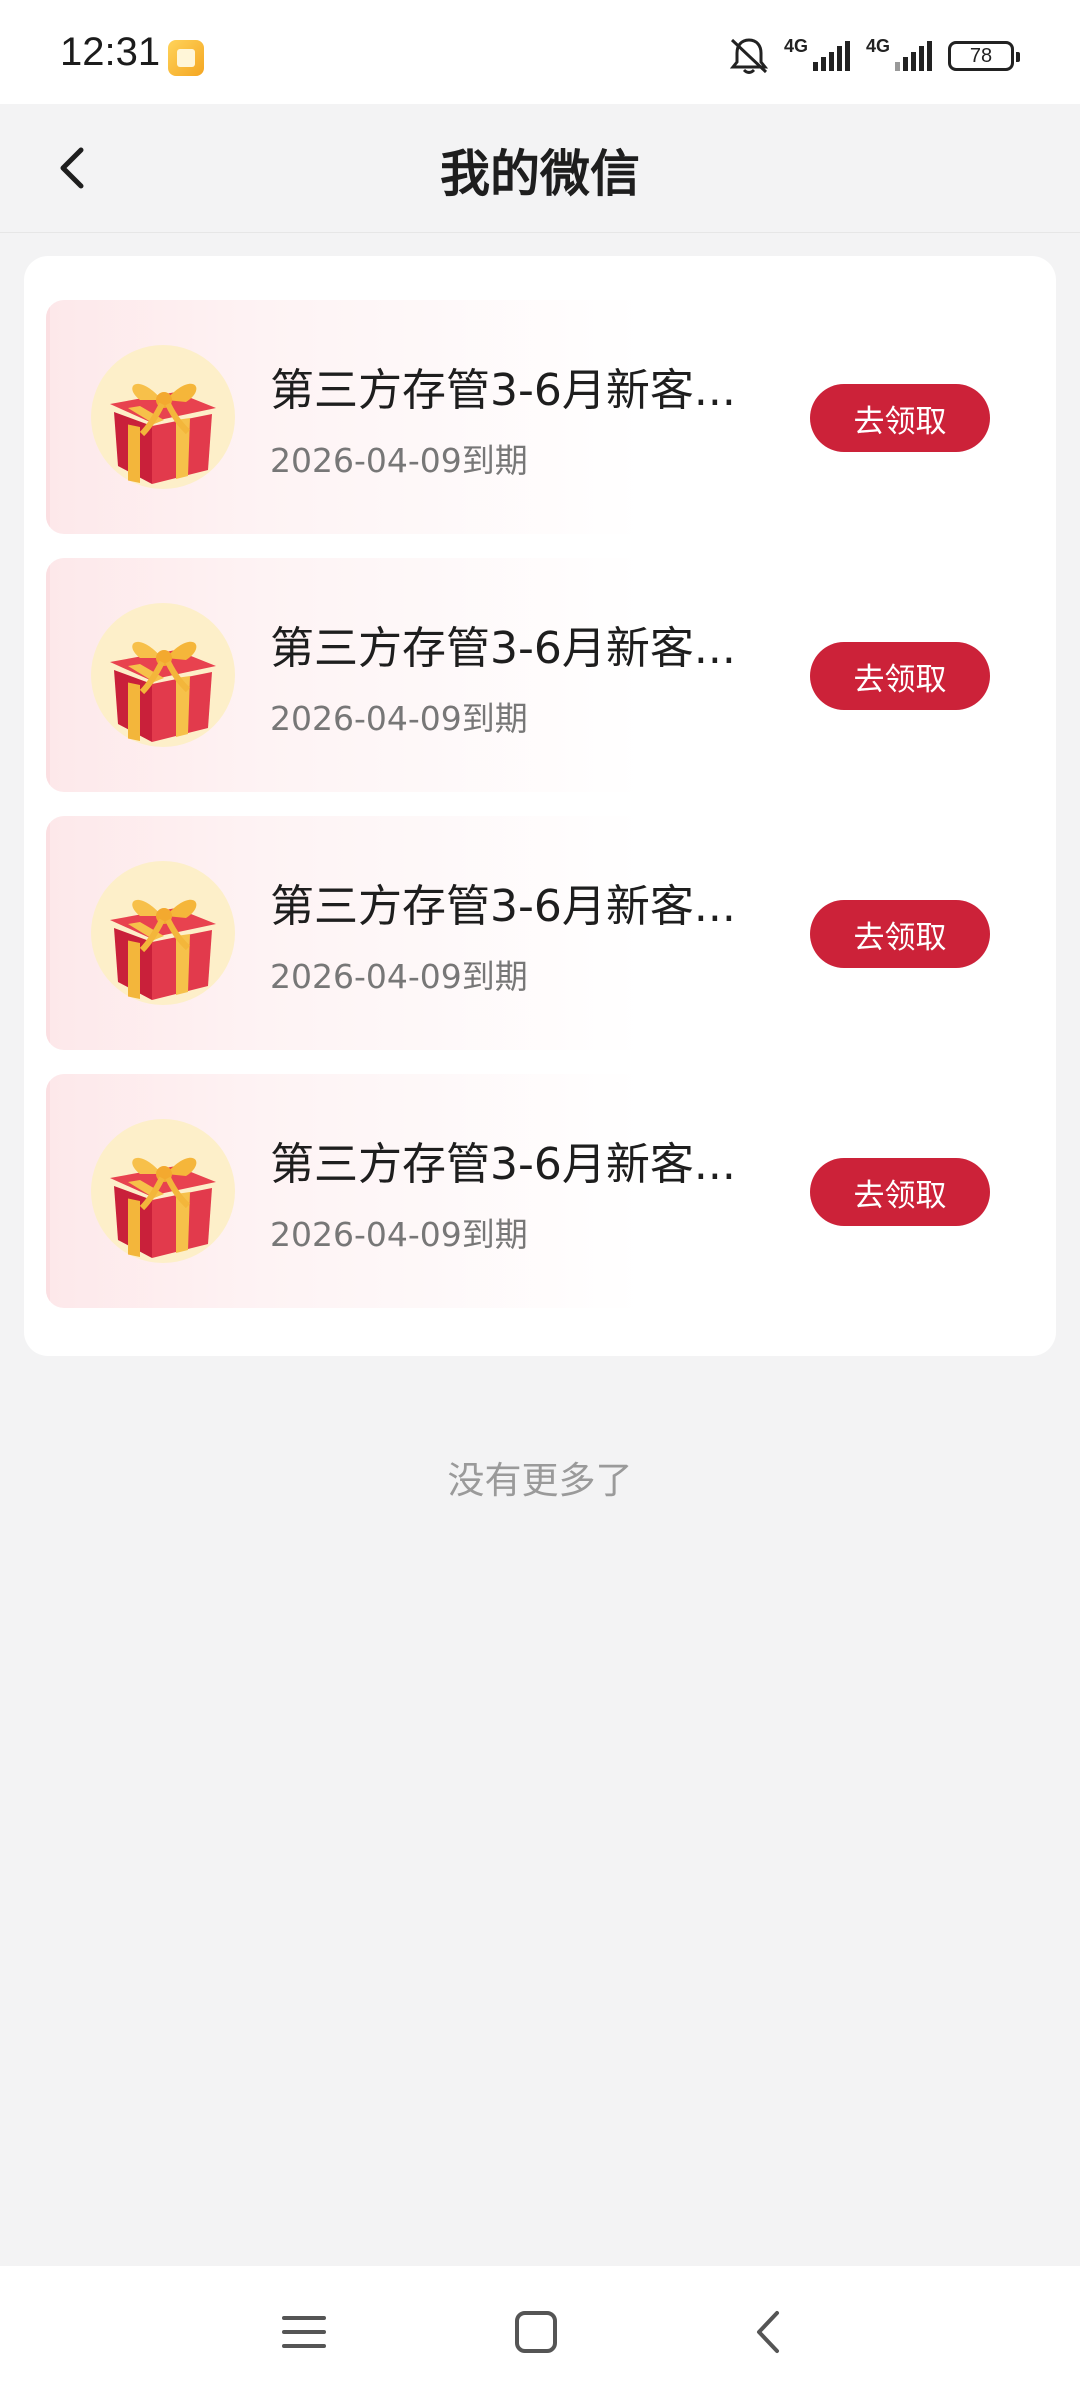 The image size is (1080, 2400). What do you see at coordinates (749, 56) in the screenshot?
I see `mute-bell-icon` at bounding box center [749, 56].